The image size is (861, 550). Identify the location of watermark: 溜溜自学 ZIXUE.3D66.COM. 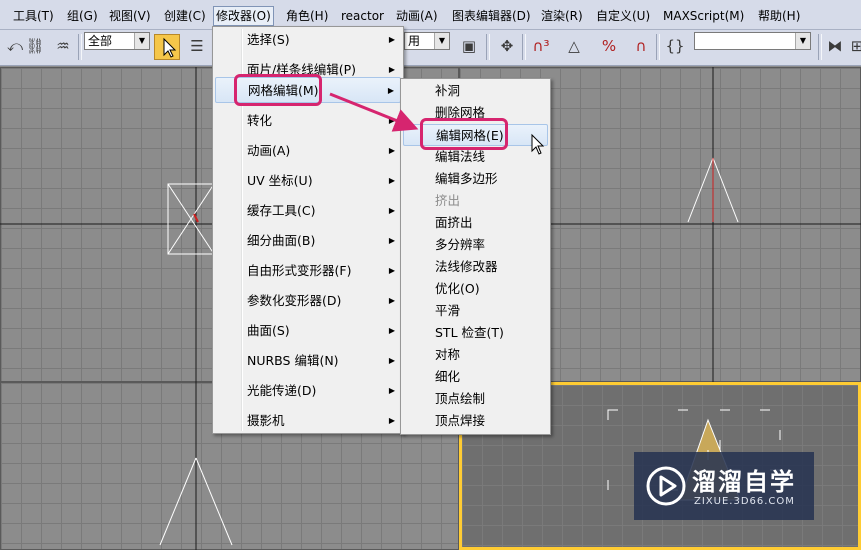
(724, 486).